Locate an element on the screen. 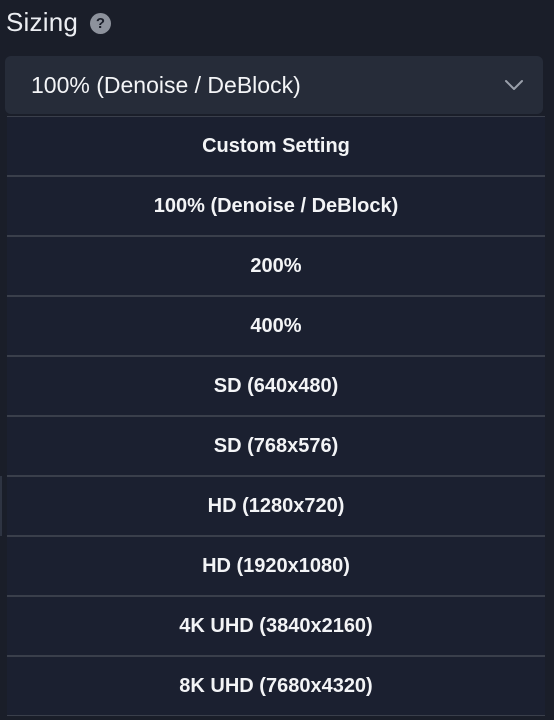 Image resolution: width=554 pixels, height=720 pixels. option-label: 400% is located at coordinates (276, 325).